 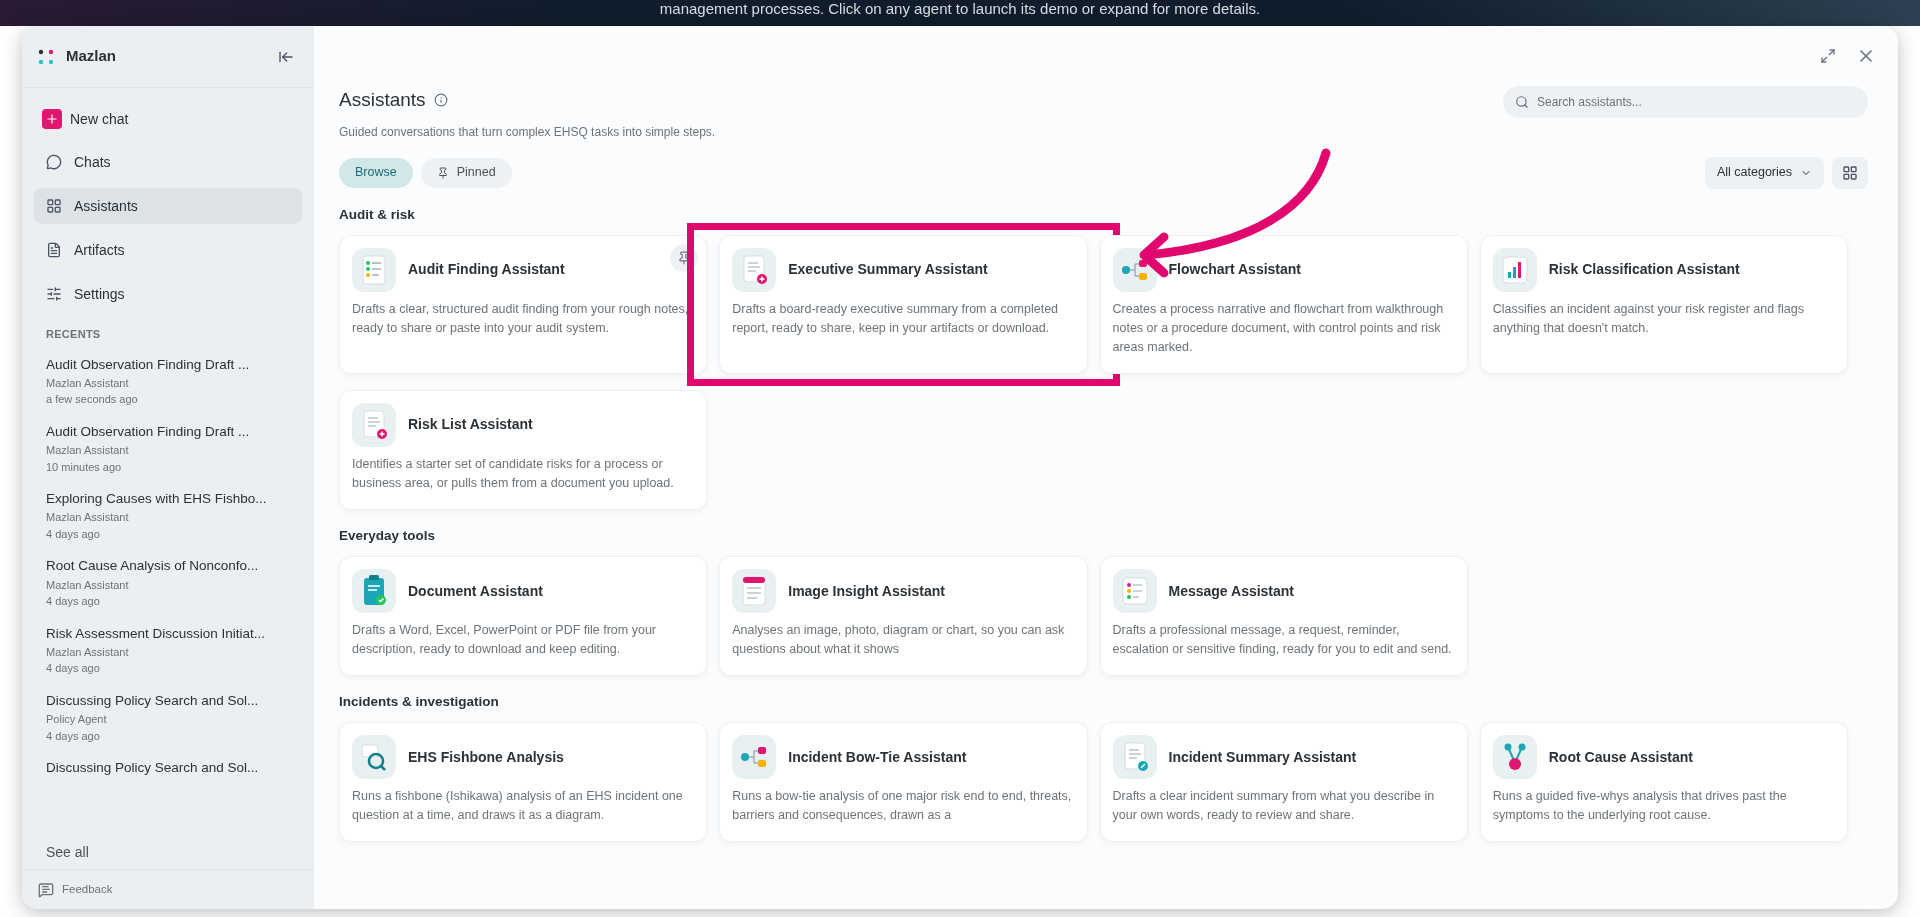 I want to click on card-title: Risk List Assistant, so click(x=470, y=425).